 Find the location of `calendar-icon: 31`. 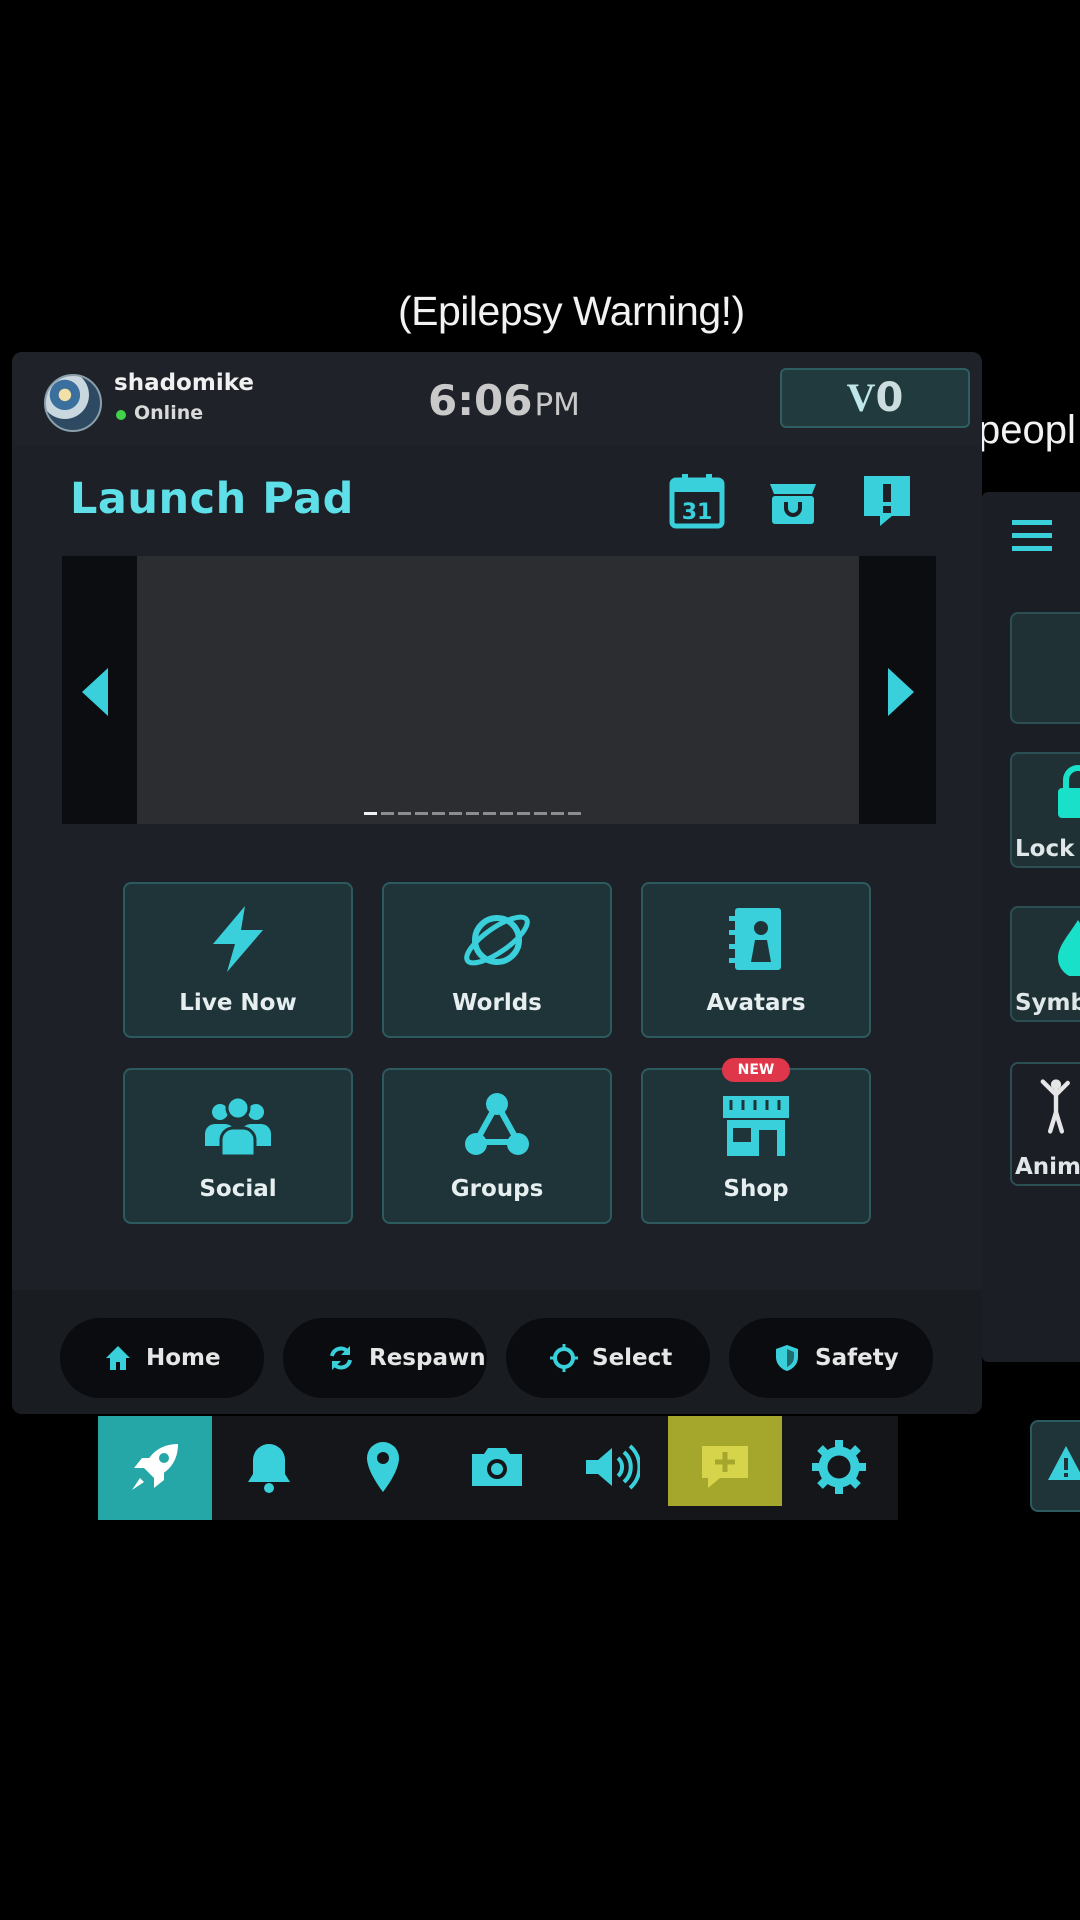

calendar-icon: 31 is located at coordinates (697, 501).